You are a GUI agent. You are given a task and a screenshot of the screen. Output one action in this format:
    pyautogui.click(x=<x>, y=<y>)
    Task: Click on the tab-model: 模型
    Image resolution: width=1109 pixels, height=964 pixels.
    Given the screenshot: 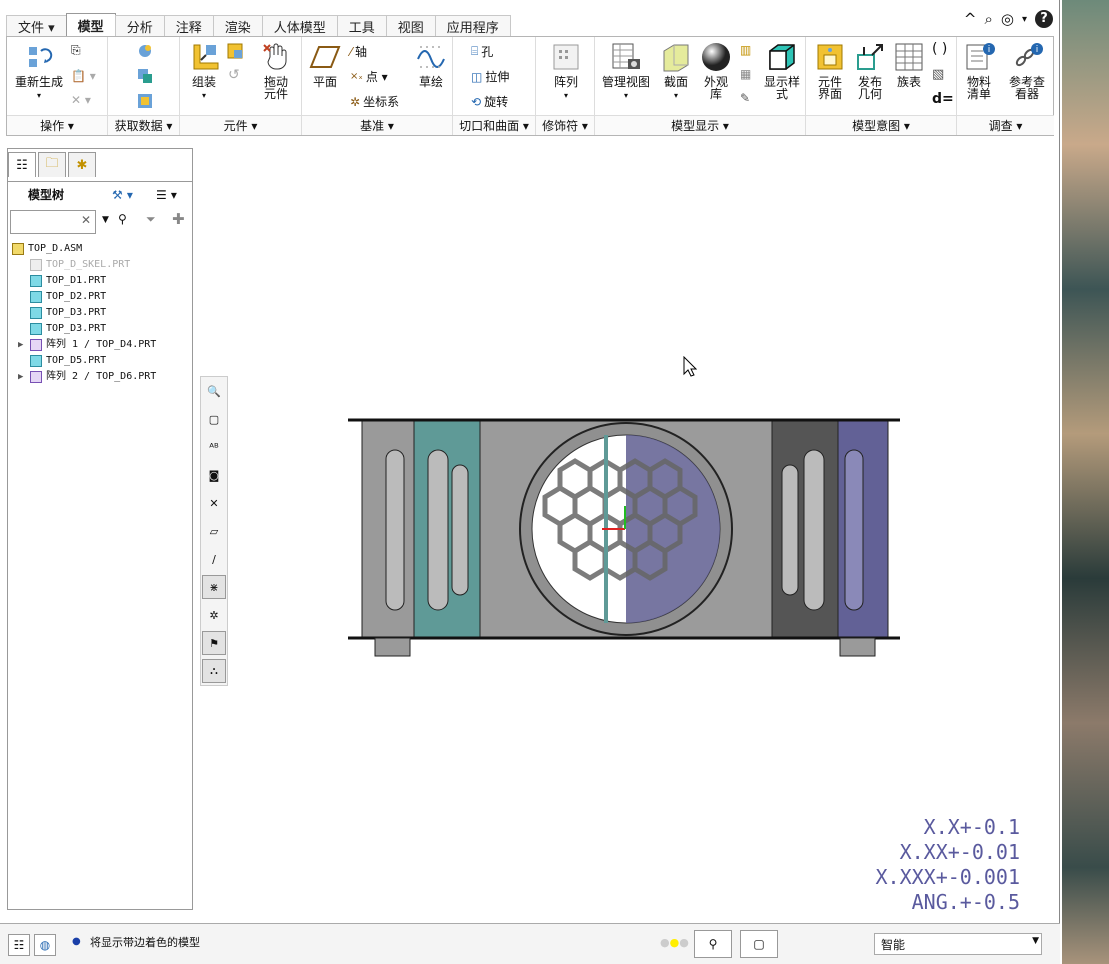 What is the action you would take?
    pyautogui.click(x=90, y=25)
    